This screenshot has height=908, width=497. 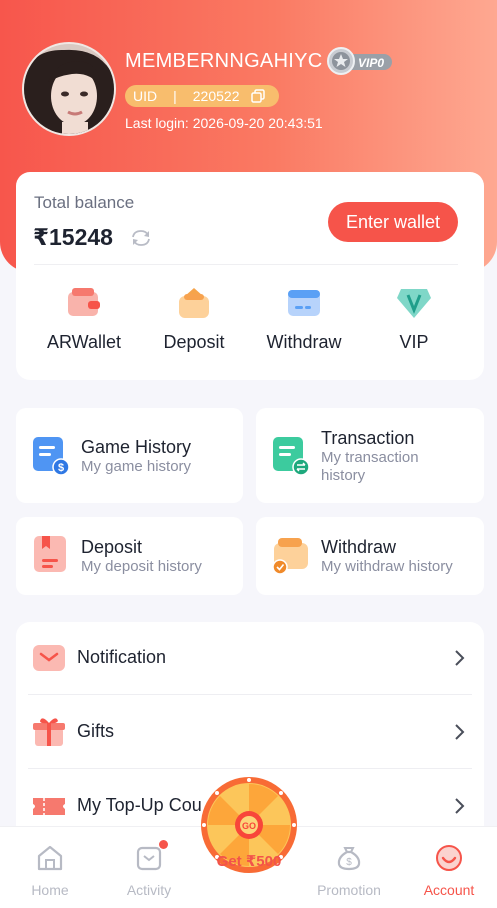 What do you see at coordinates (224, 61) in the screenshot?
I see `username: MEMBERNNGAHIYC` at bounding box center [224, 61].